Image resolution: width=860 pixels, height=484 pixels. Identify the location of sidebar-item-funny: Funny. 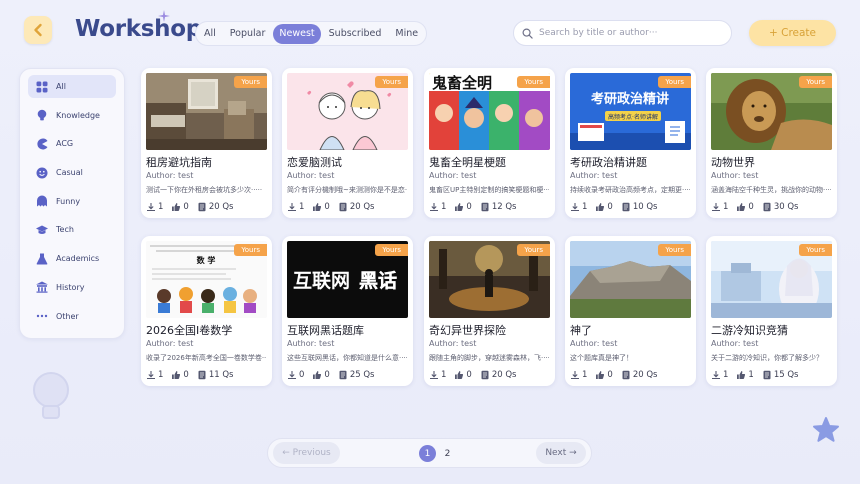
(72, 201).